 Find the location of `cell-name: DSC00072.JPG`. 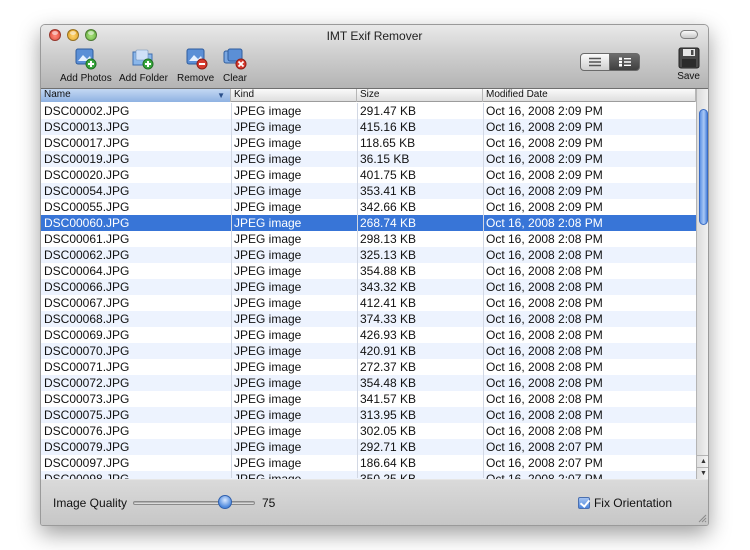

cell-name: DSC00072.JPG is located at coordinates (87, 383).